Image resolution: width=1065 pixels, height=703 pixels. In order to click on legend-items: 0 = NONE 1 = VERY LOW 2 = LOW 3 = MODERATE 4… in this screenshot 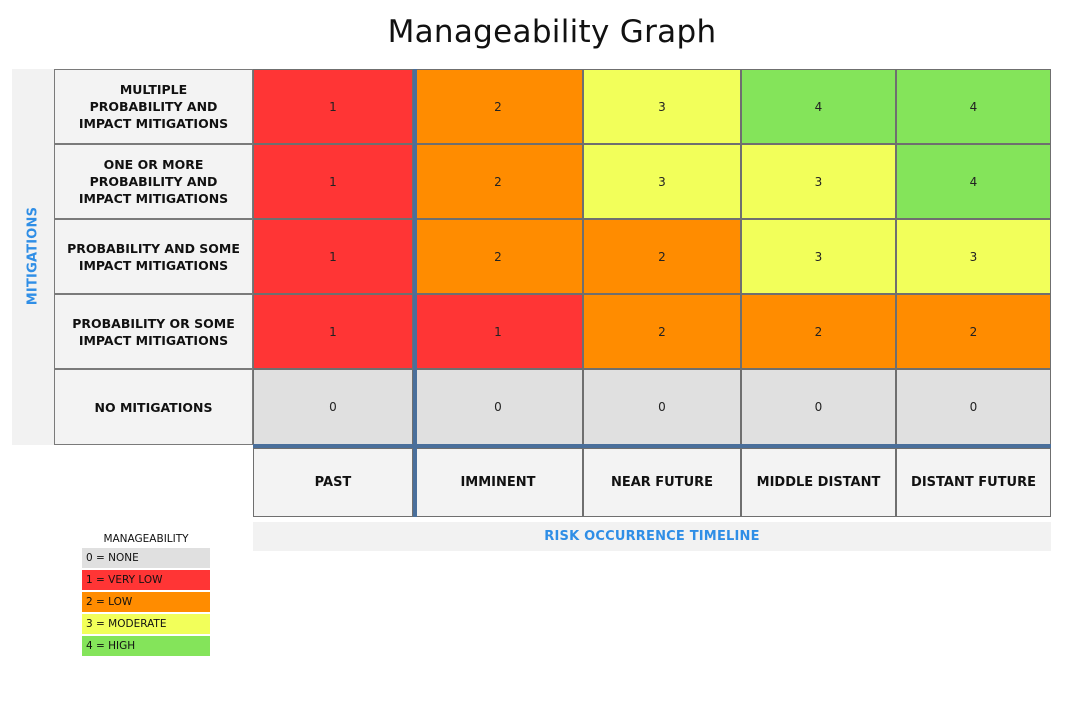, I will do `click(146, 602)`.